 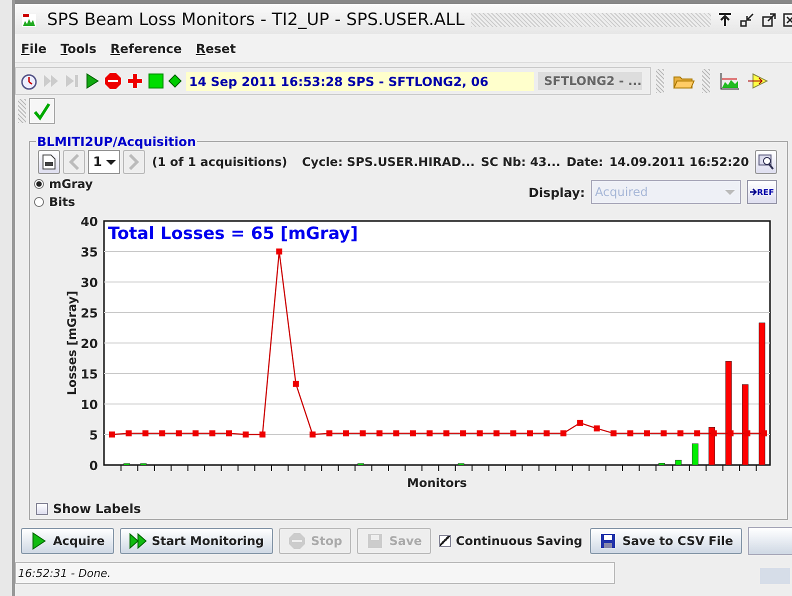 I want to click on y-tick-label: 20, so click(x=89, y=343).